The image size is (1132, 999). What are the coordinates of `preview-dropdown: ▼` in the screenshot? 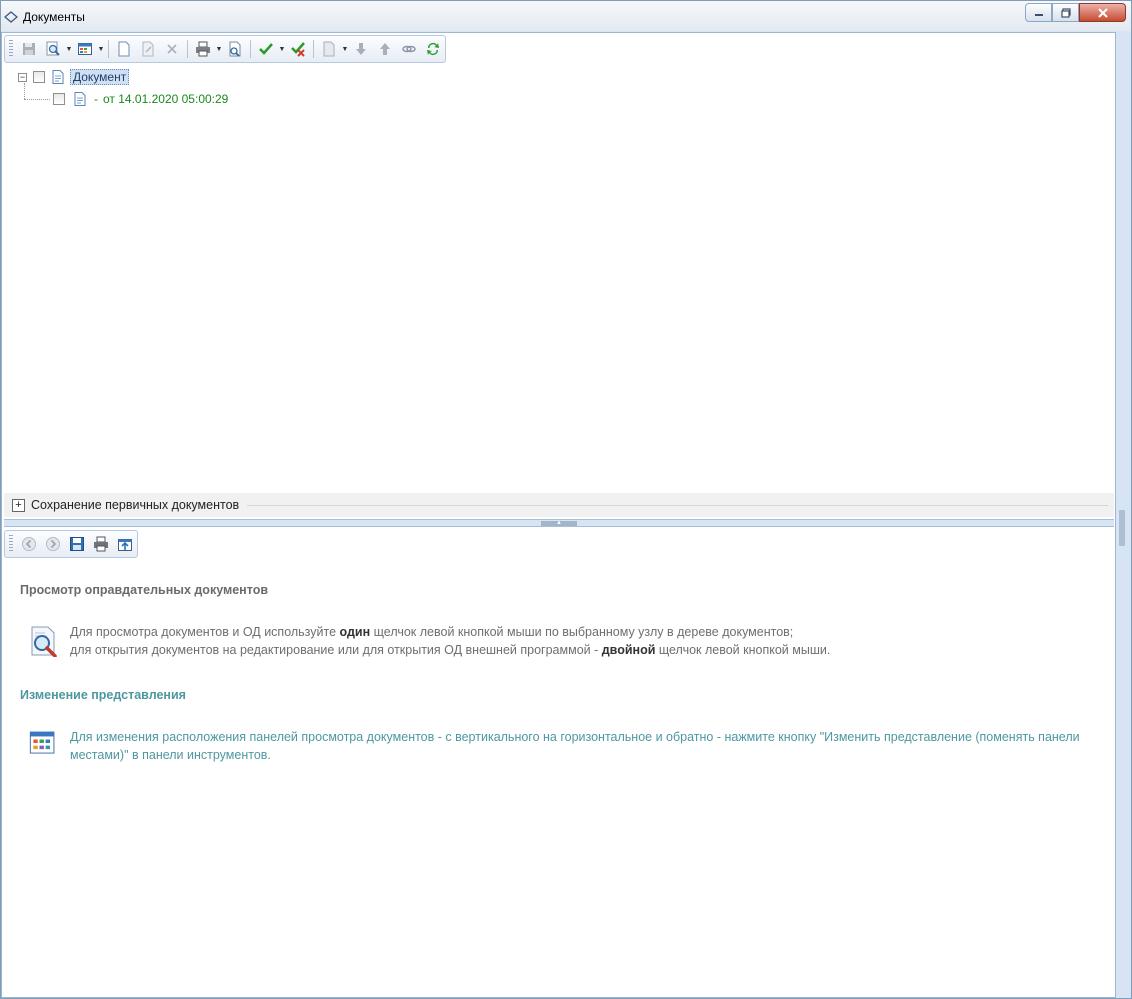 It's located at (69, 49).